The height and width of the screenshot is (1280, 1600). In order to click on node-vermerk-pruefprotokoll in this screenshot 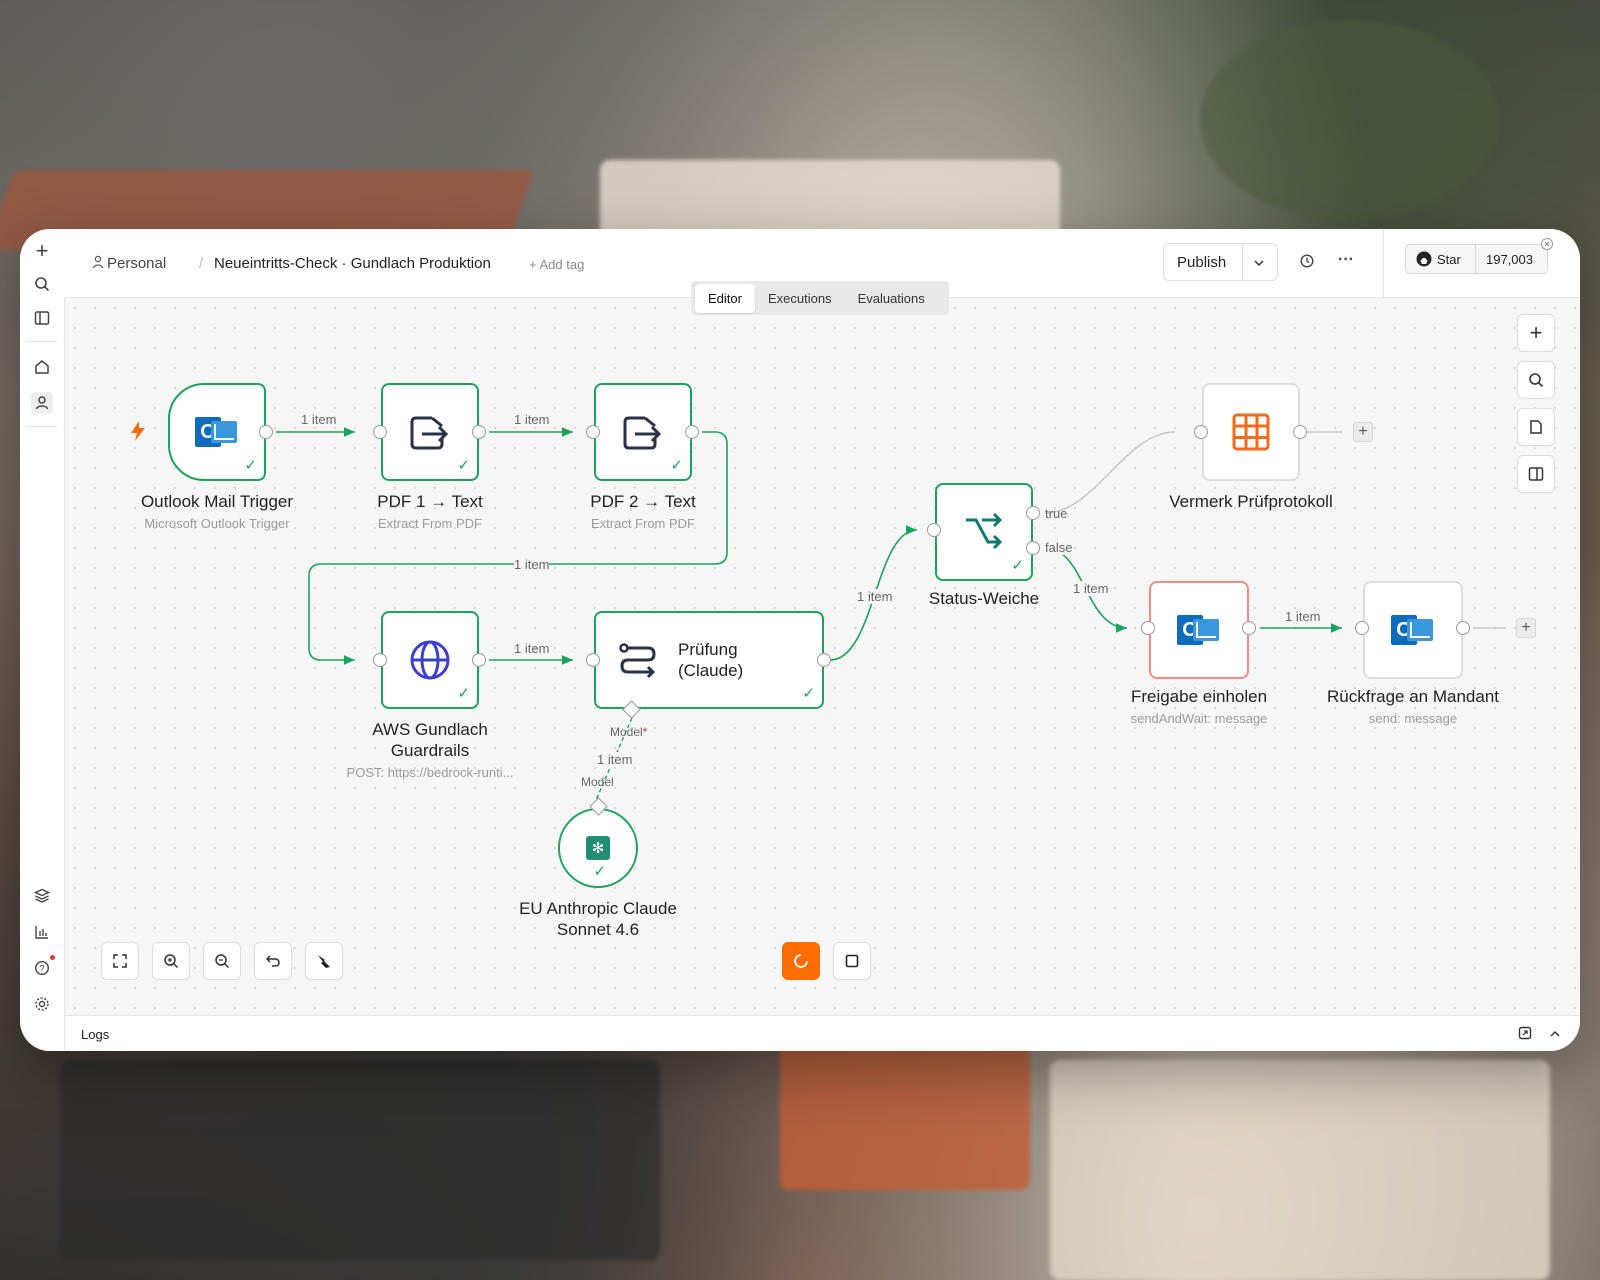, I will do `click(1251, 432)`.